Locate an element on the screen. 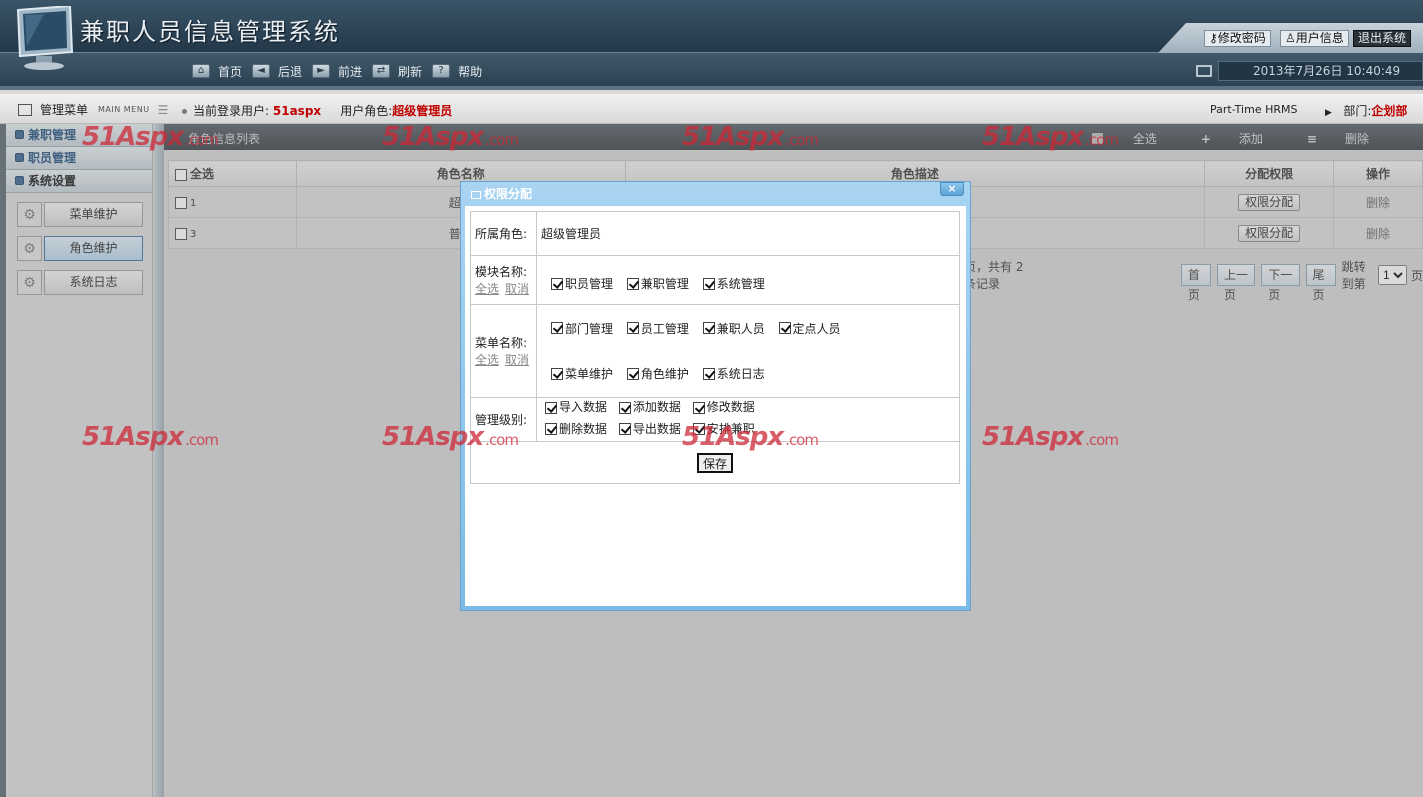 This screenshot has width=1423, height=797. module-option: 职员管理 is located at coordinates (582, 283).